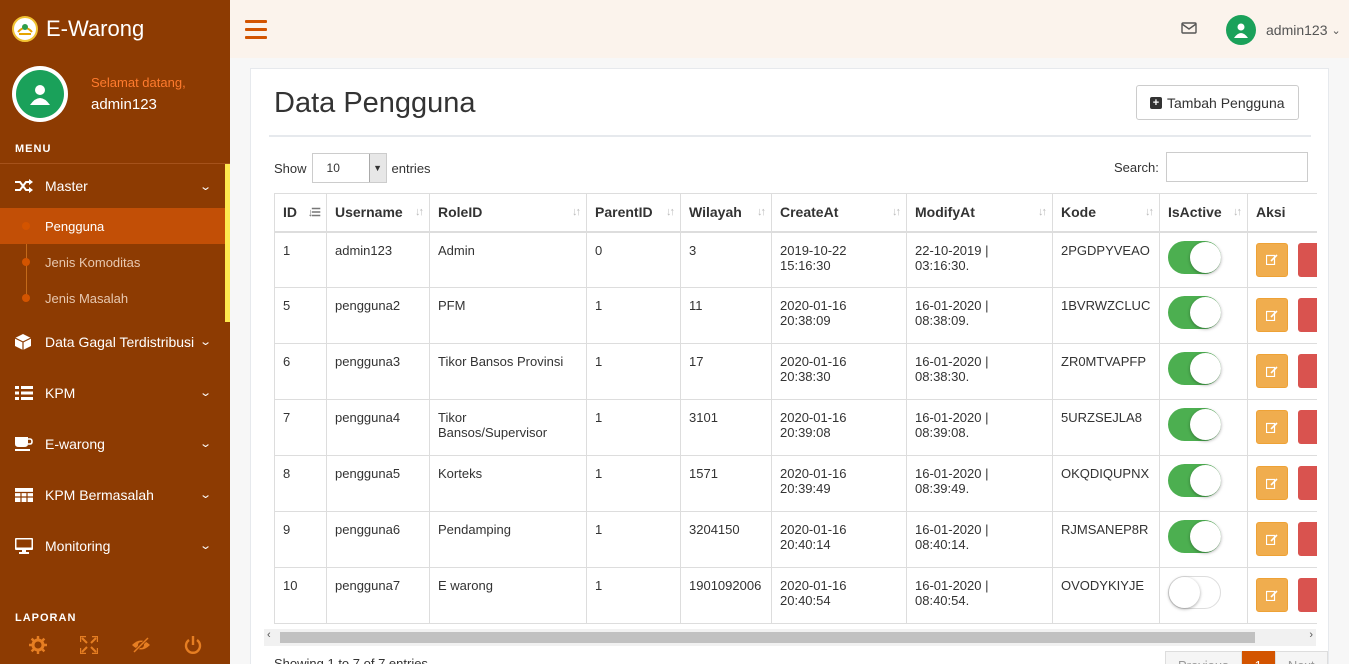 The width and height of the screenshot is (1349, 664). Describe the element at coordinates (767, 637) in the screenshot. I see `scrollbar-thumb` at that location.